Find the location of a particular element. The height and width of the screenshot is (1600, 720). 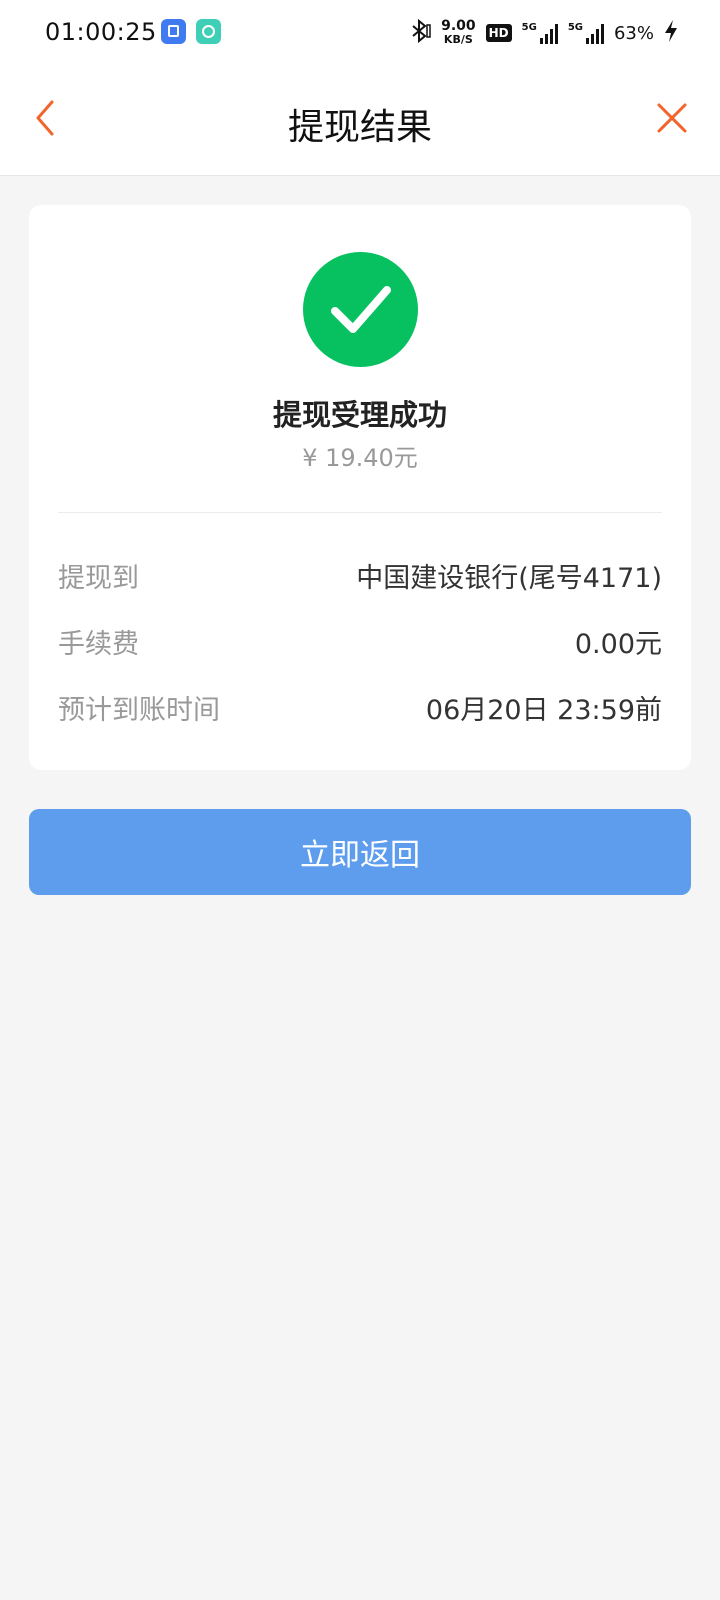

status-bar: 01:00:25 9.00 KB/S HD 5G 5G 63% is located at coordinates (360, 32).